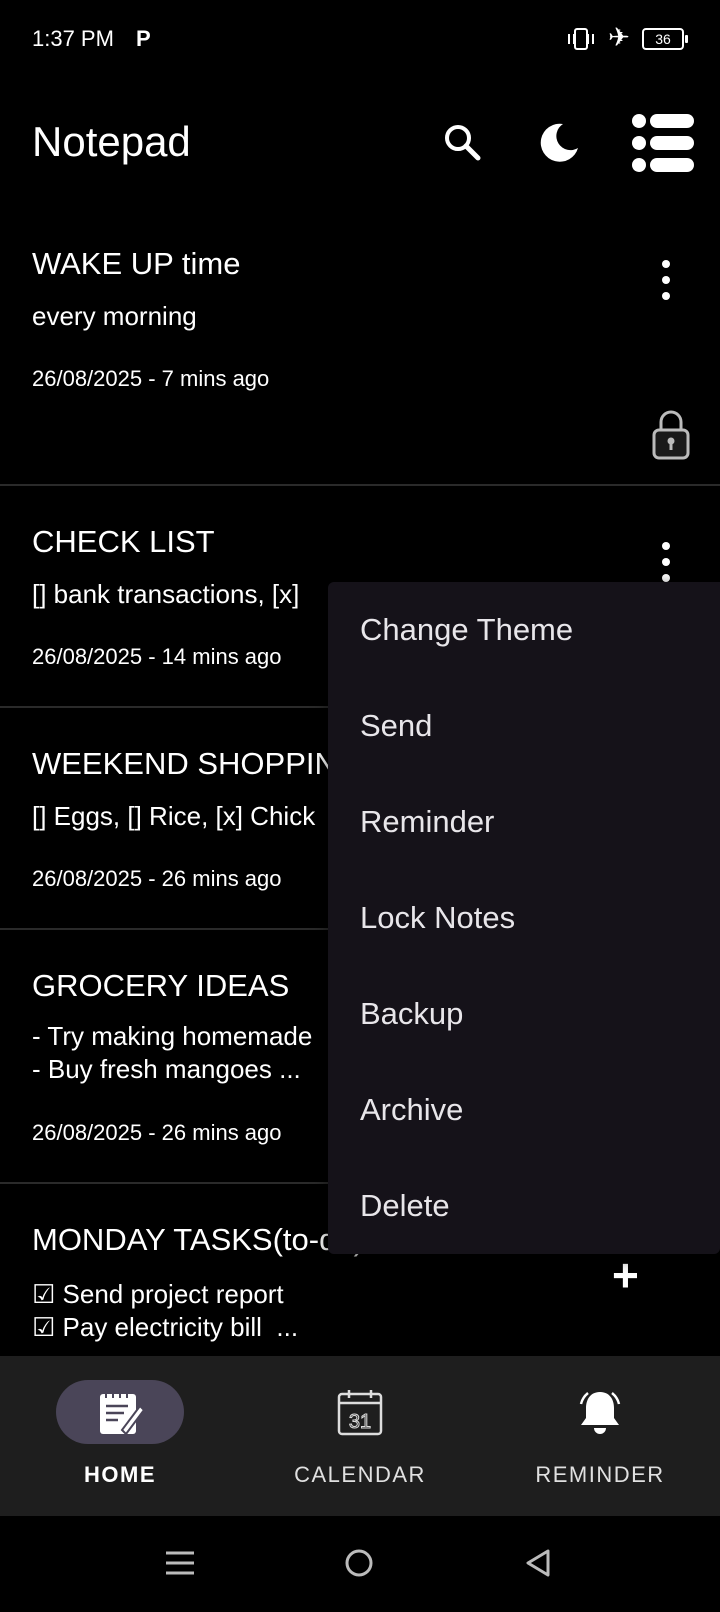 Image resolution: width=720 pixels, height=1612 pixels. I want to click on system-nav-bar, so click(360, 1564).